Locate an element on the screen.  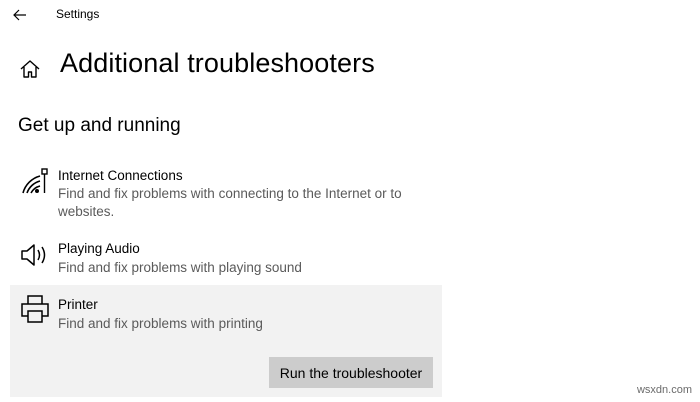
wifi-icon is located at coordinates (35, 181).